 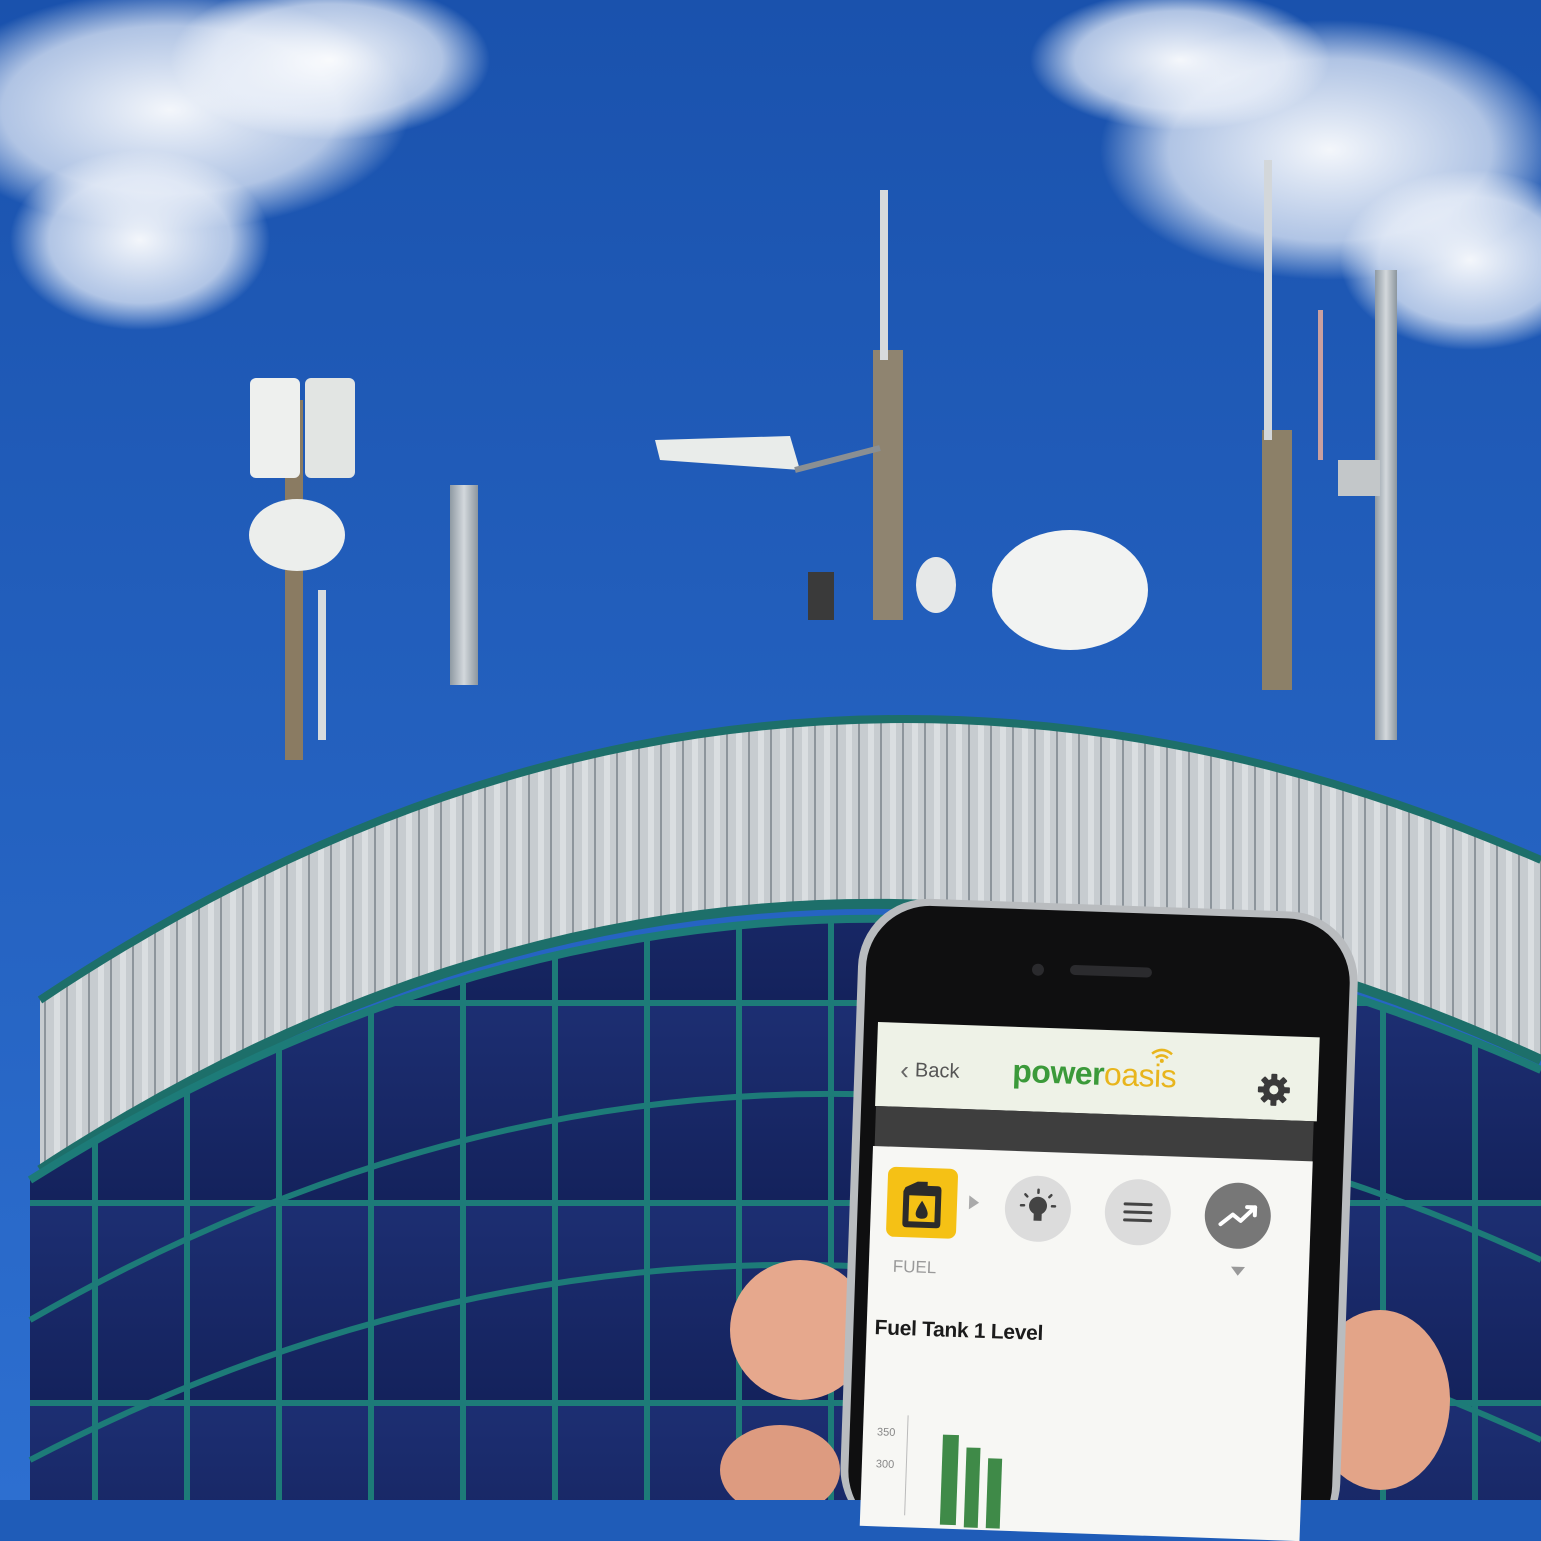 What do you see at coordinates (1238, 1271) in the screenshot?
I see `dropdown-arrow-icon` at bounding box center [1238, 1271].